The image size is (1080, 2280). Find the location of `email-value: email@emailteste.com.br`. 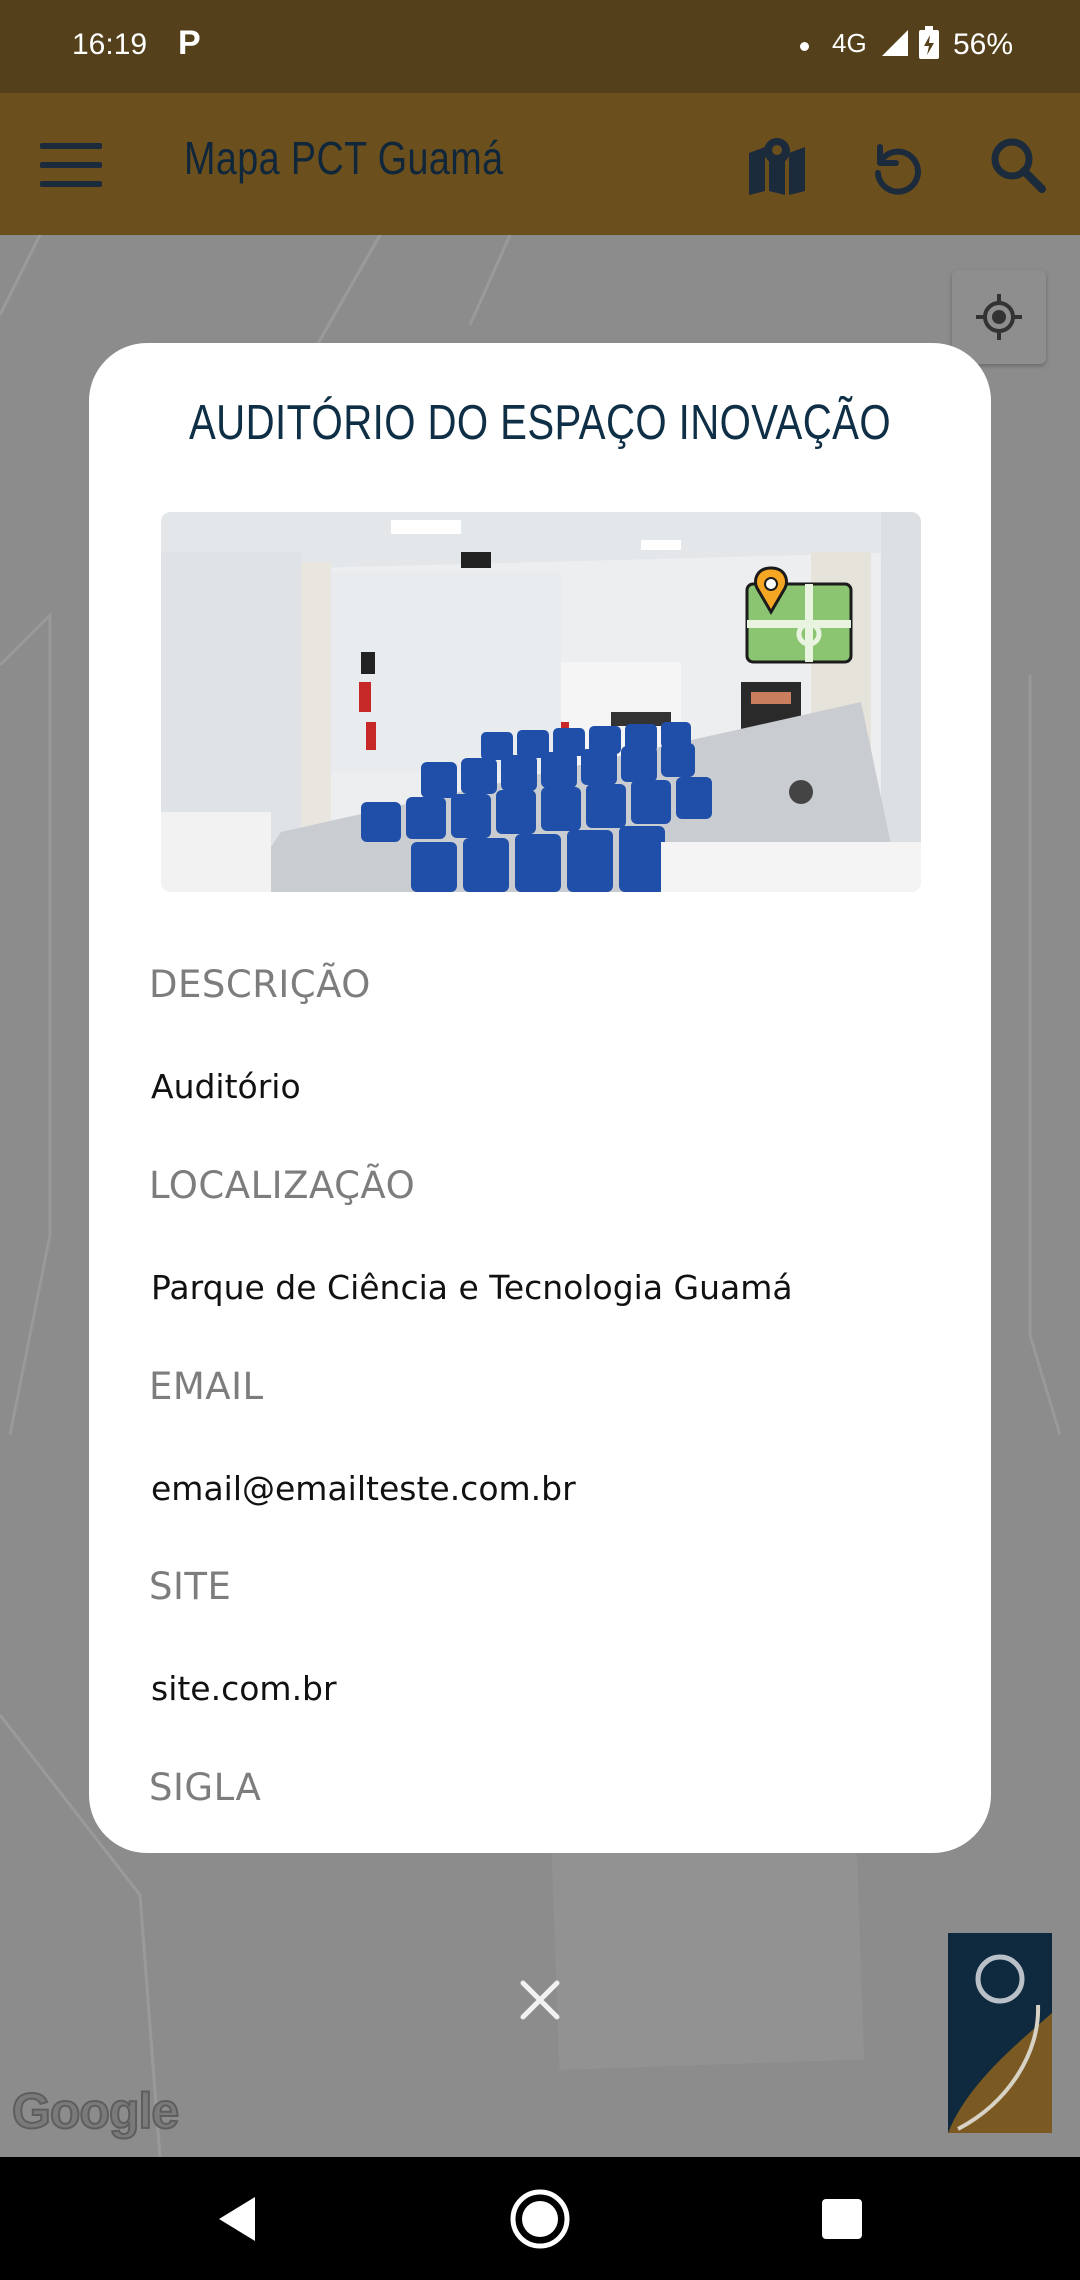

email-value: email@emailteste.com.br is located at coordinates (363, 1488).